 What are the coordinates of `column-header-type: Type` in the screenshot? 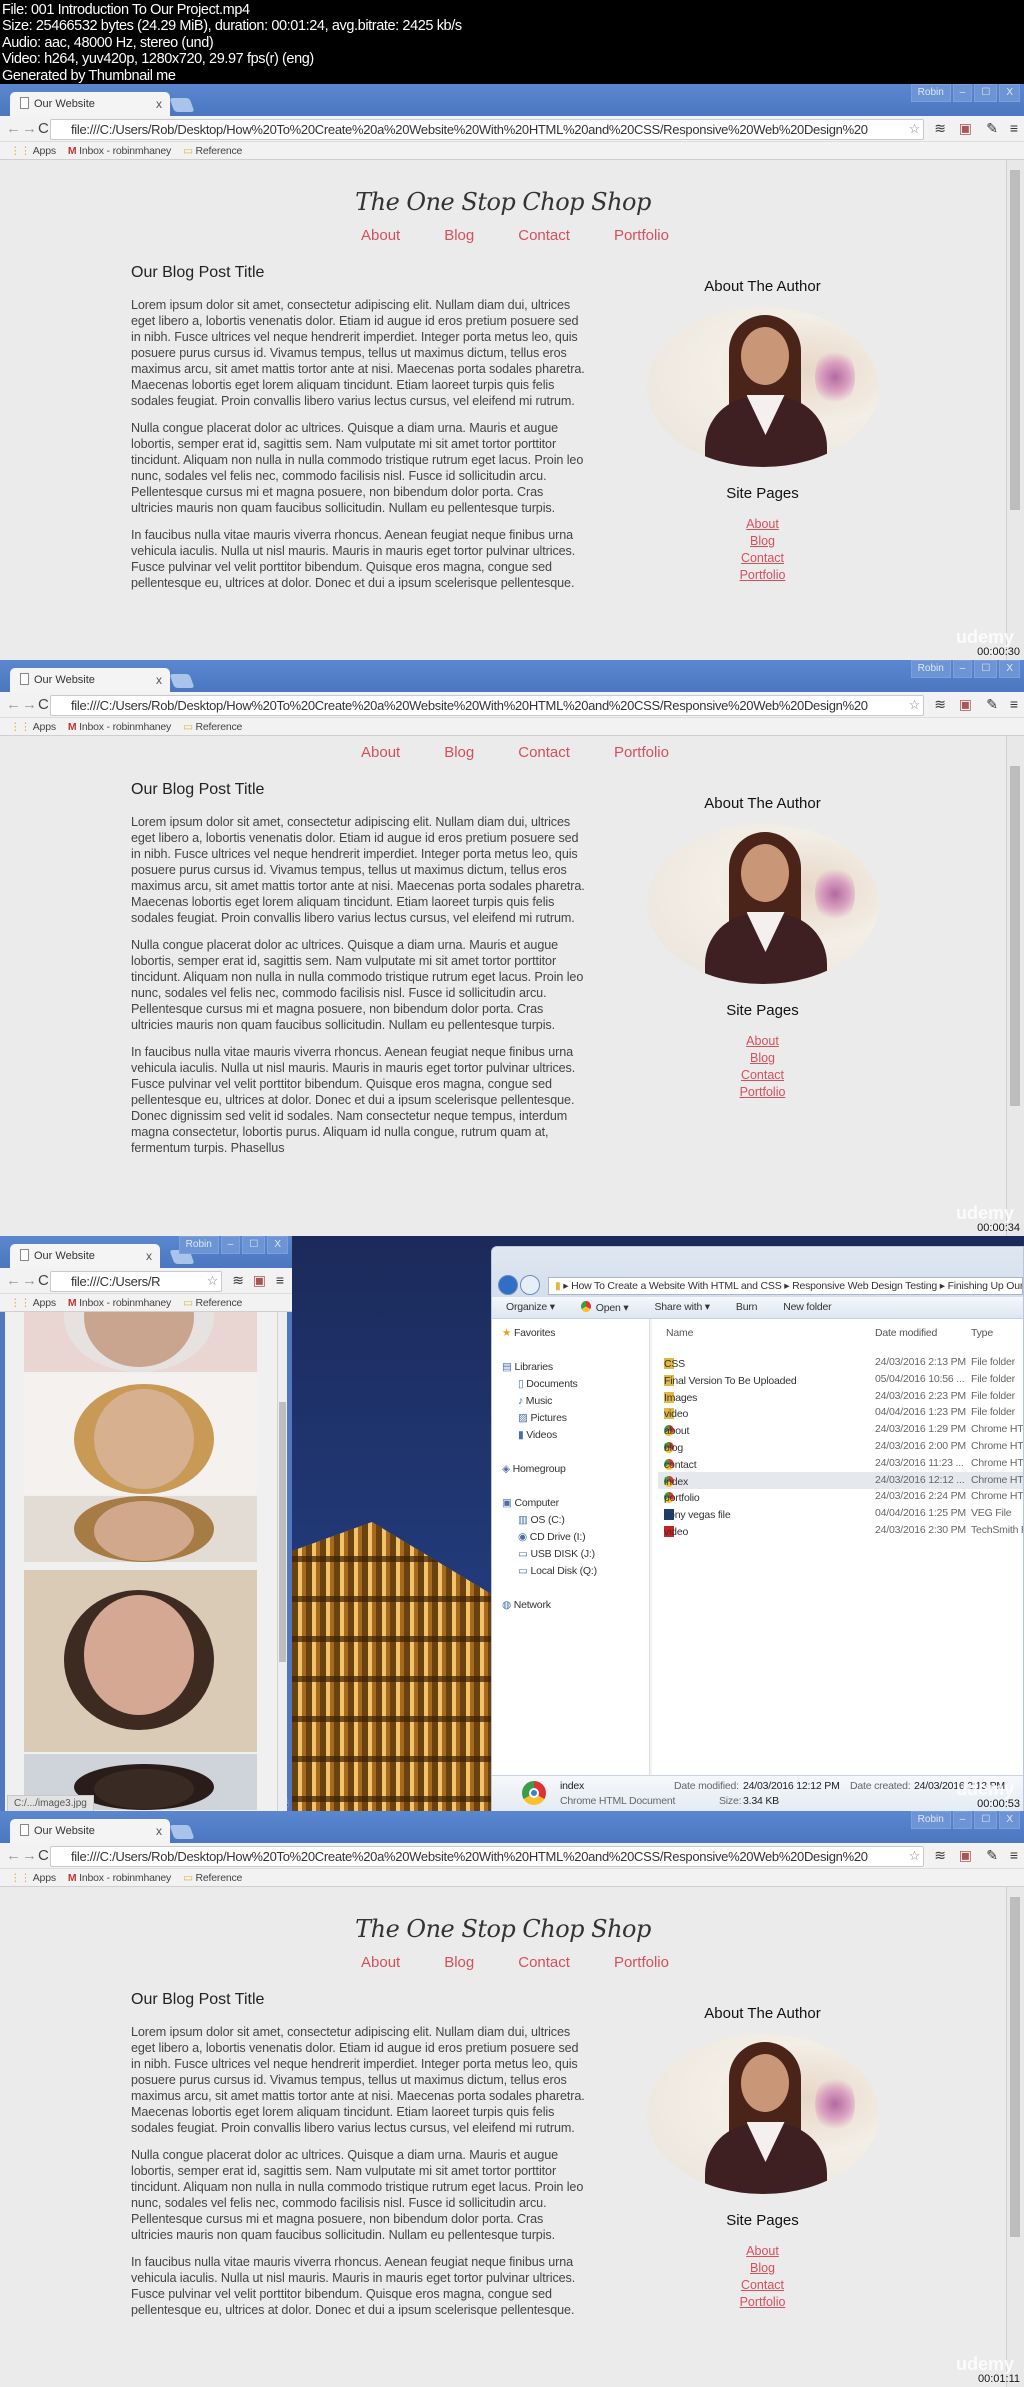 It's located at (982, 1333).